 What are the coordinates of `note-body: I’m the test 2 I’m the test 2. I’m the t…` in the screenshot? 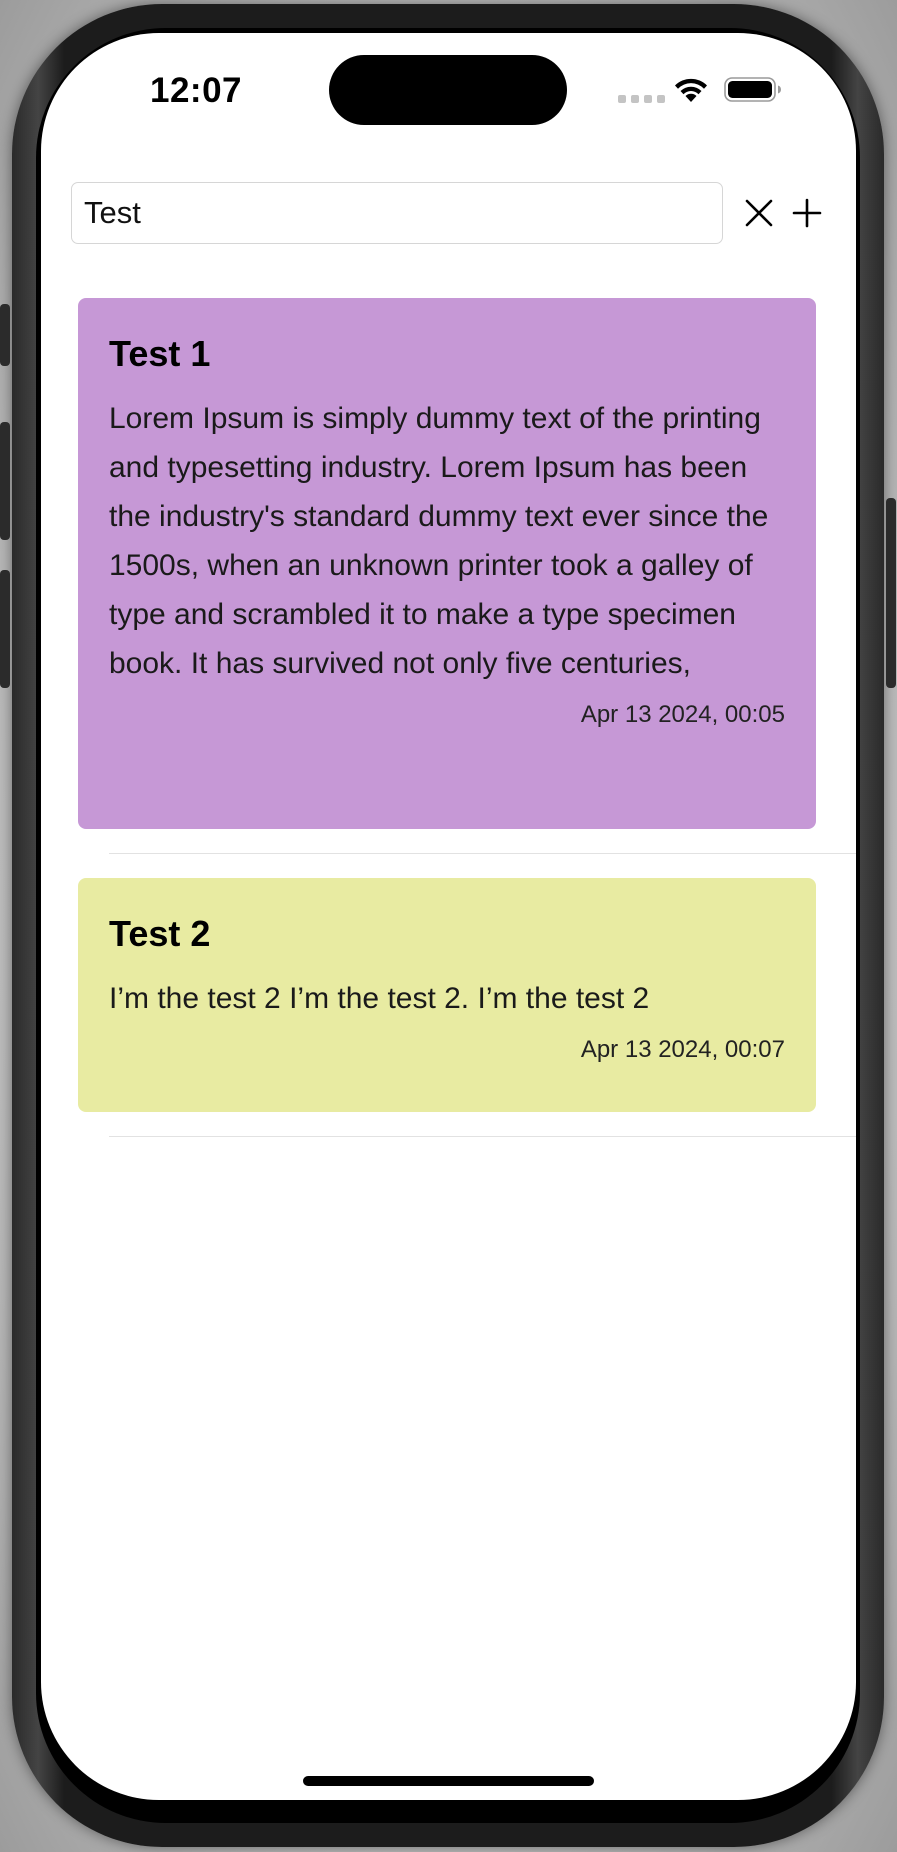 It's located at (379, 998).